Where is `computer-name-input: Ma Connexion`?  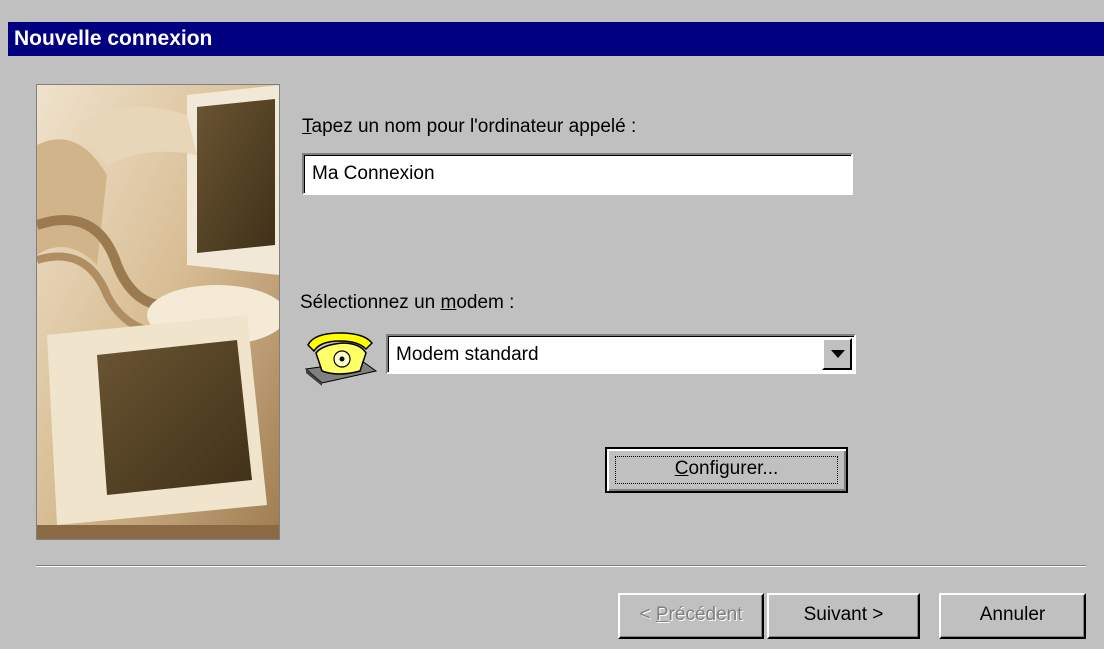
computer-name-input: Ma Connexion is located at coordinates (577, 174).